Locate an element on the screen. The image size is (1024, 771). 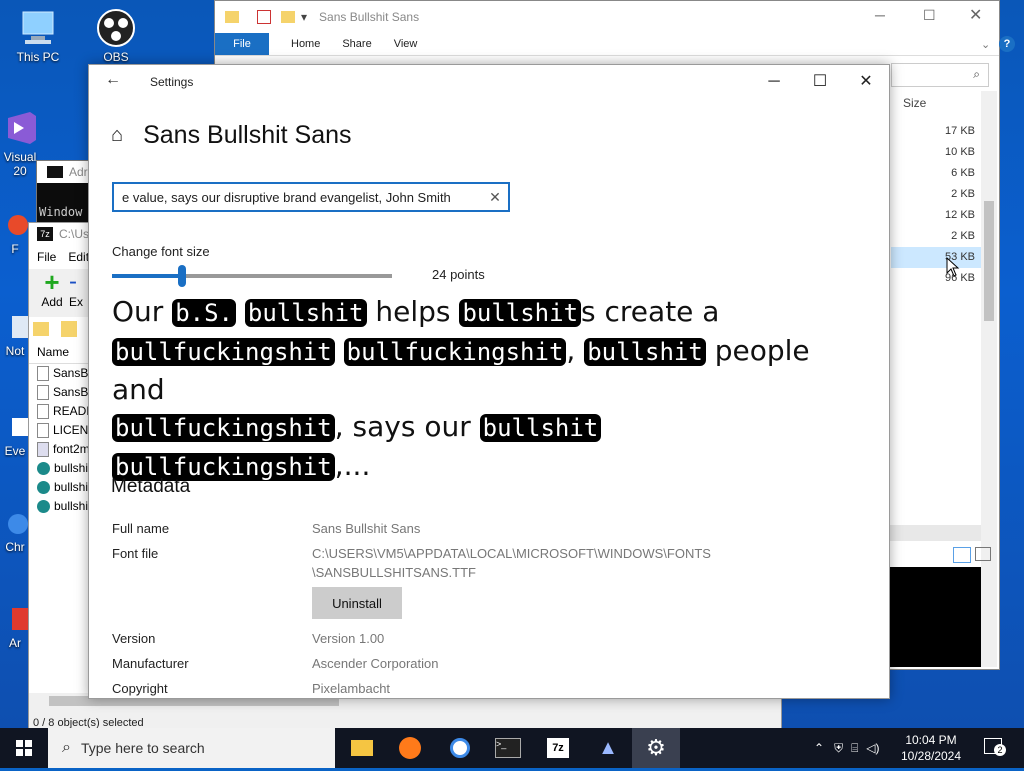
notification-count: 2 is located at coordinates (1000, 750).